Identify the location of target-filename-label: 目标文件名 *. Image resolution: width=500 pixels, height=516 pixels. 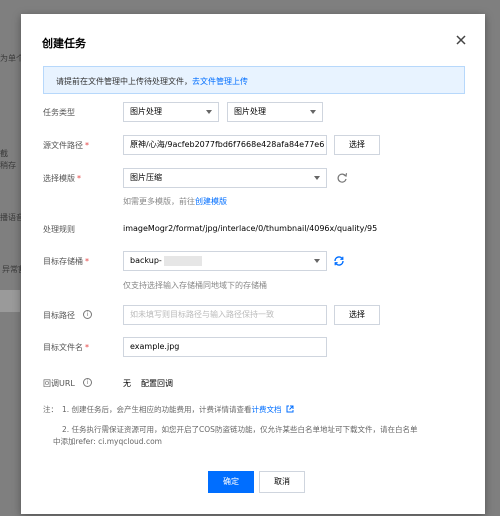
(66, 347).